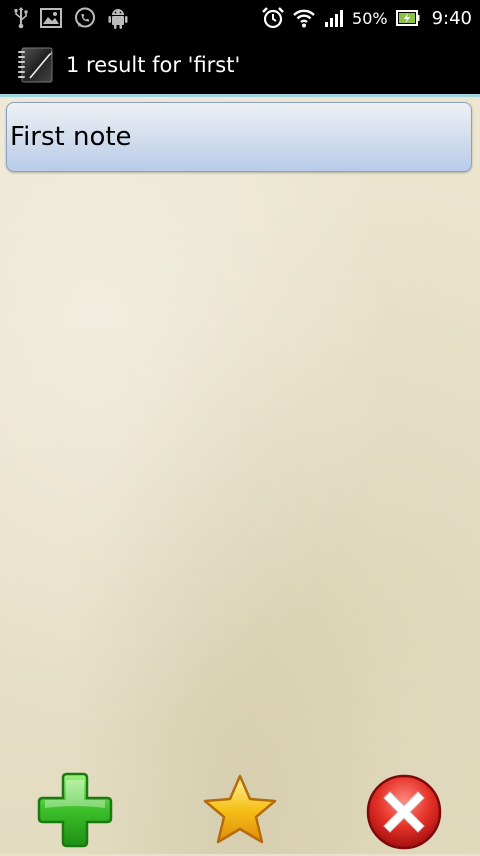 The image size is (480, 856). Describe the element at coordinates (240, 812) in the screenshot. I see `favorite-button` at that location.